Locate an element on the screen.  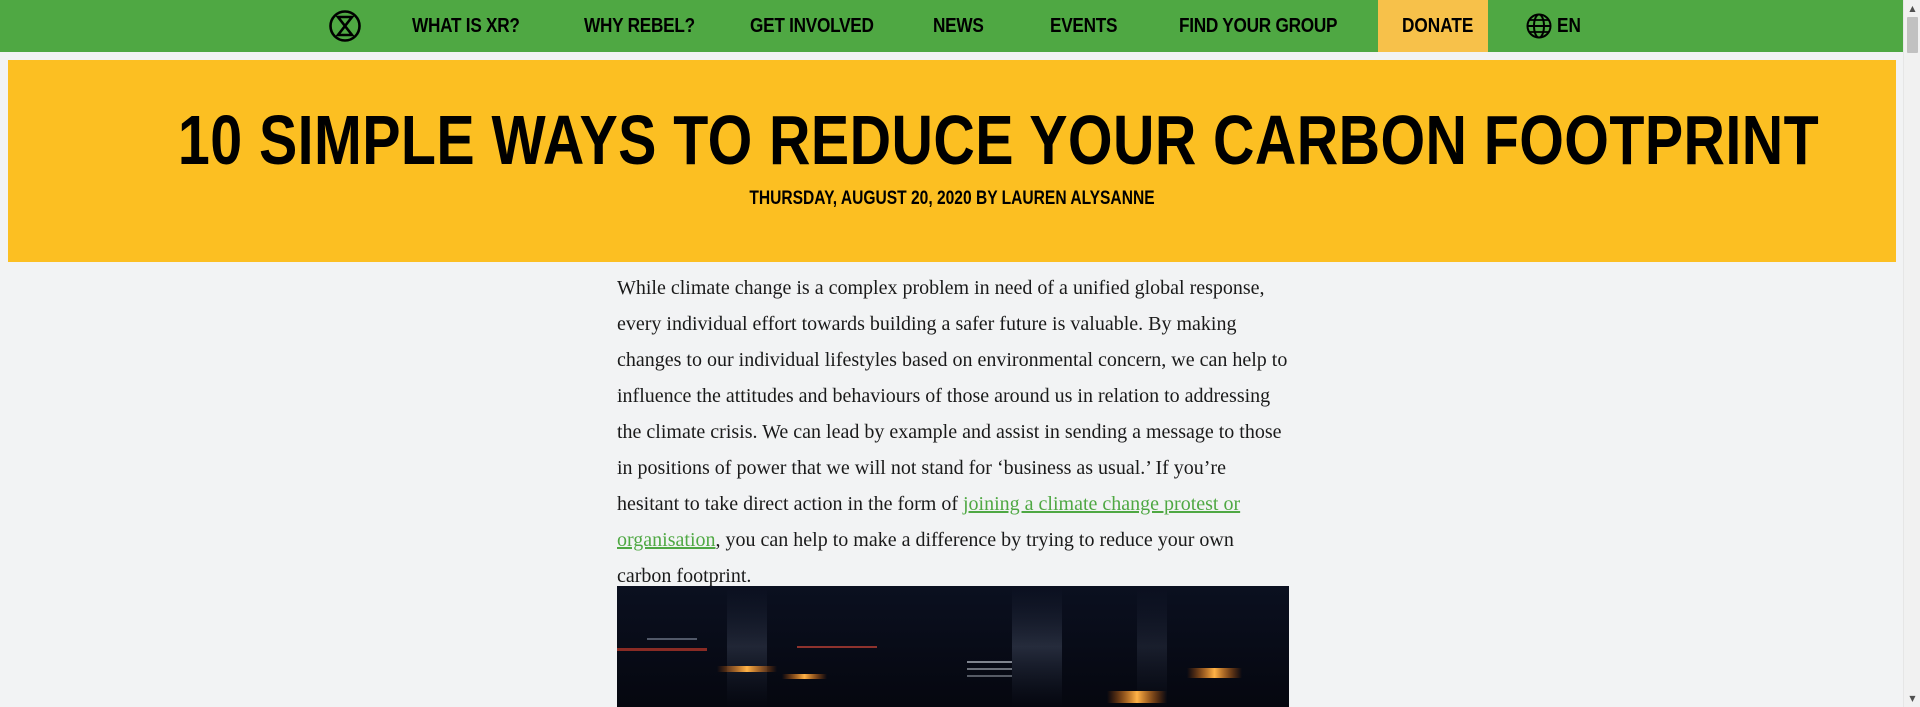
scrollbar-thumb is located at coordinates (1912, 35).